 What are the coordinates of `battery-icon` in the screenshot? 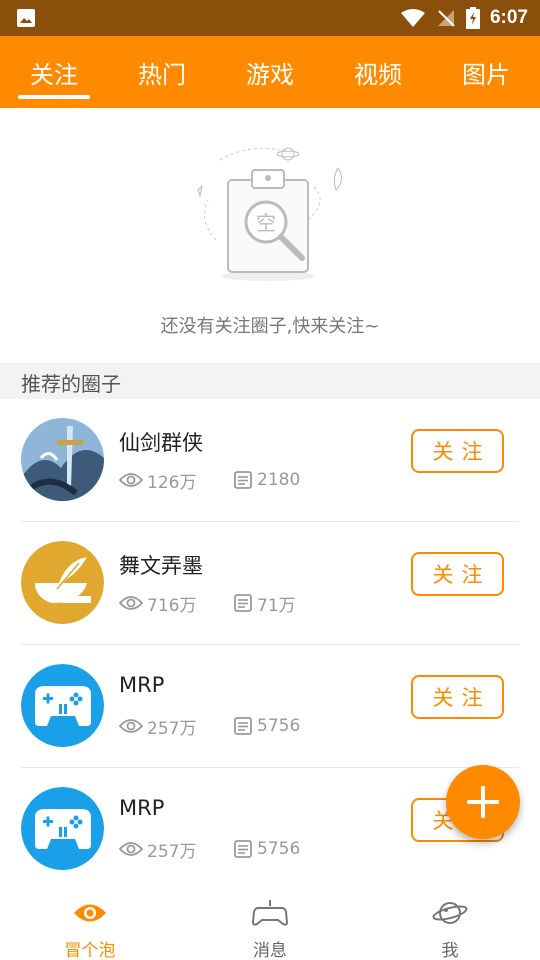 It's located at (472, 18).